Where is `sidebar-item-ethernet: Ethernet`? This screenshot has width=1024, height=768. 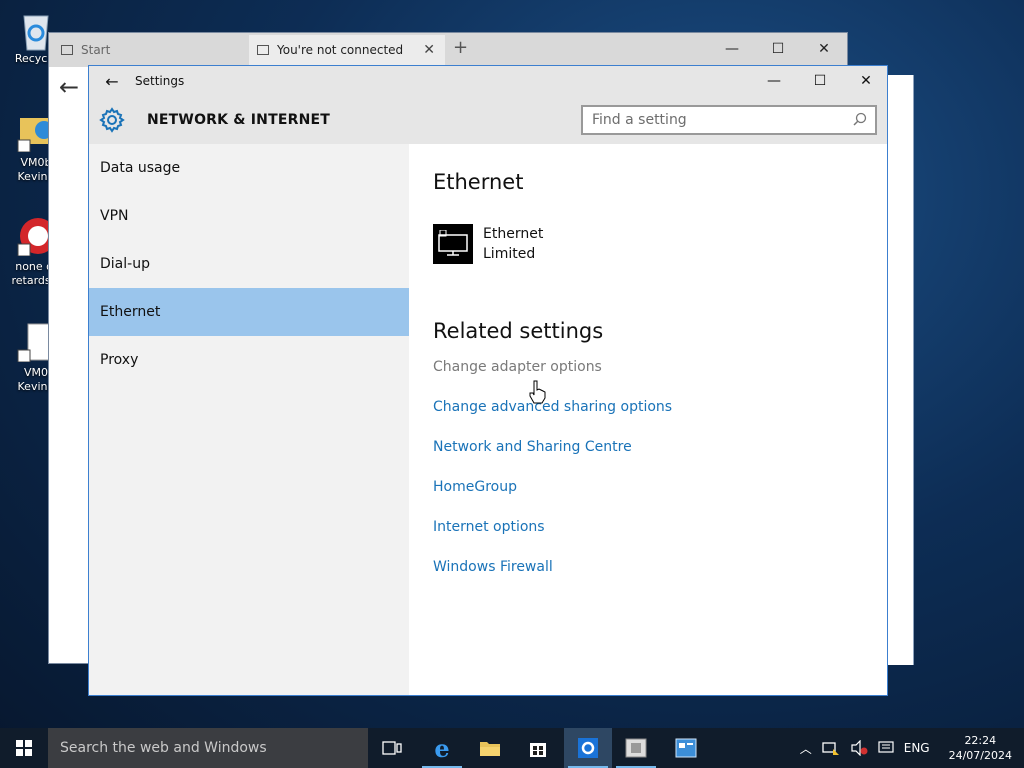 sidebar-item-ethernet: Ethernet is located at coordinates (249, 312).